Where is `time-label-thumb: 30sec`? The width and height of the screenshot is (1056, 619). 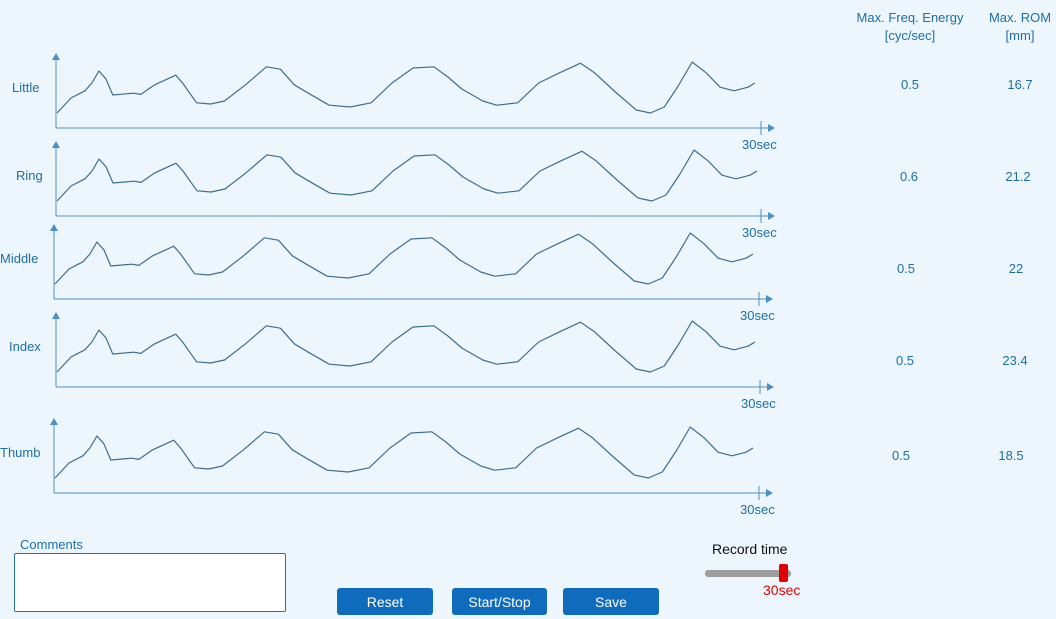 time-label-thumb: 30sec is located at coordinates (757, 509).